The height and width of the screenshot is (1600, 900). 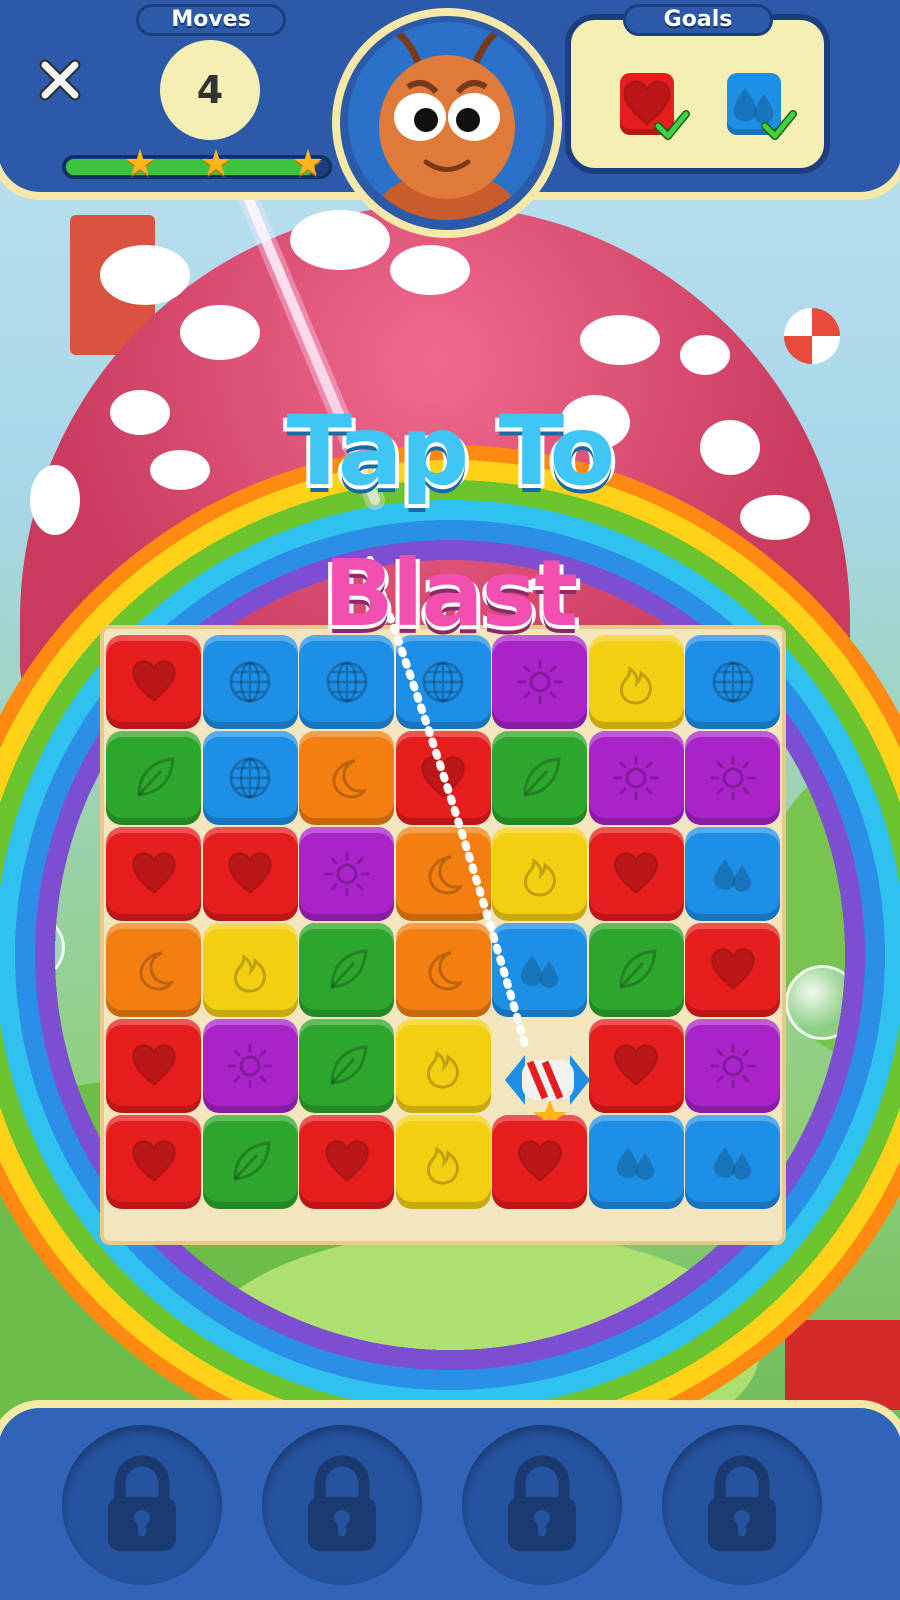 I want to click on ant-mascot-avatar, so click(x=447, y=121).